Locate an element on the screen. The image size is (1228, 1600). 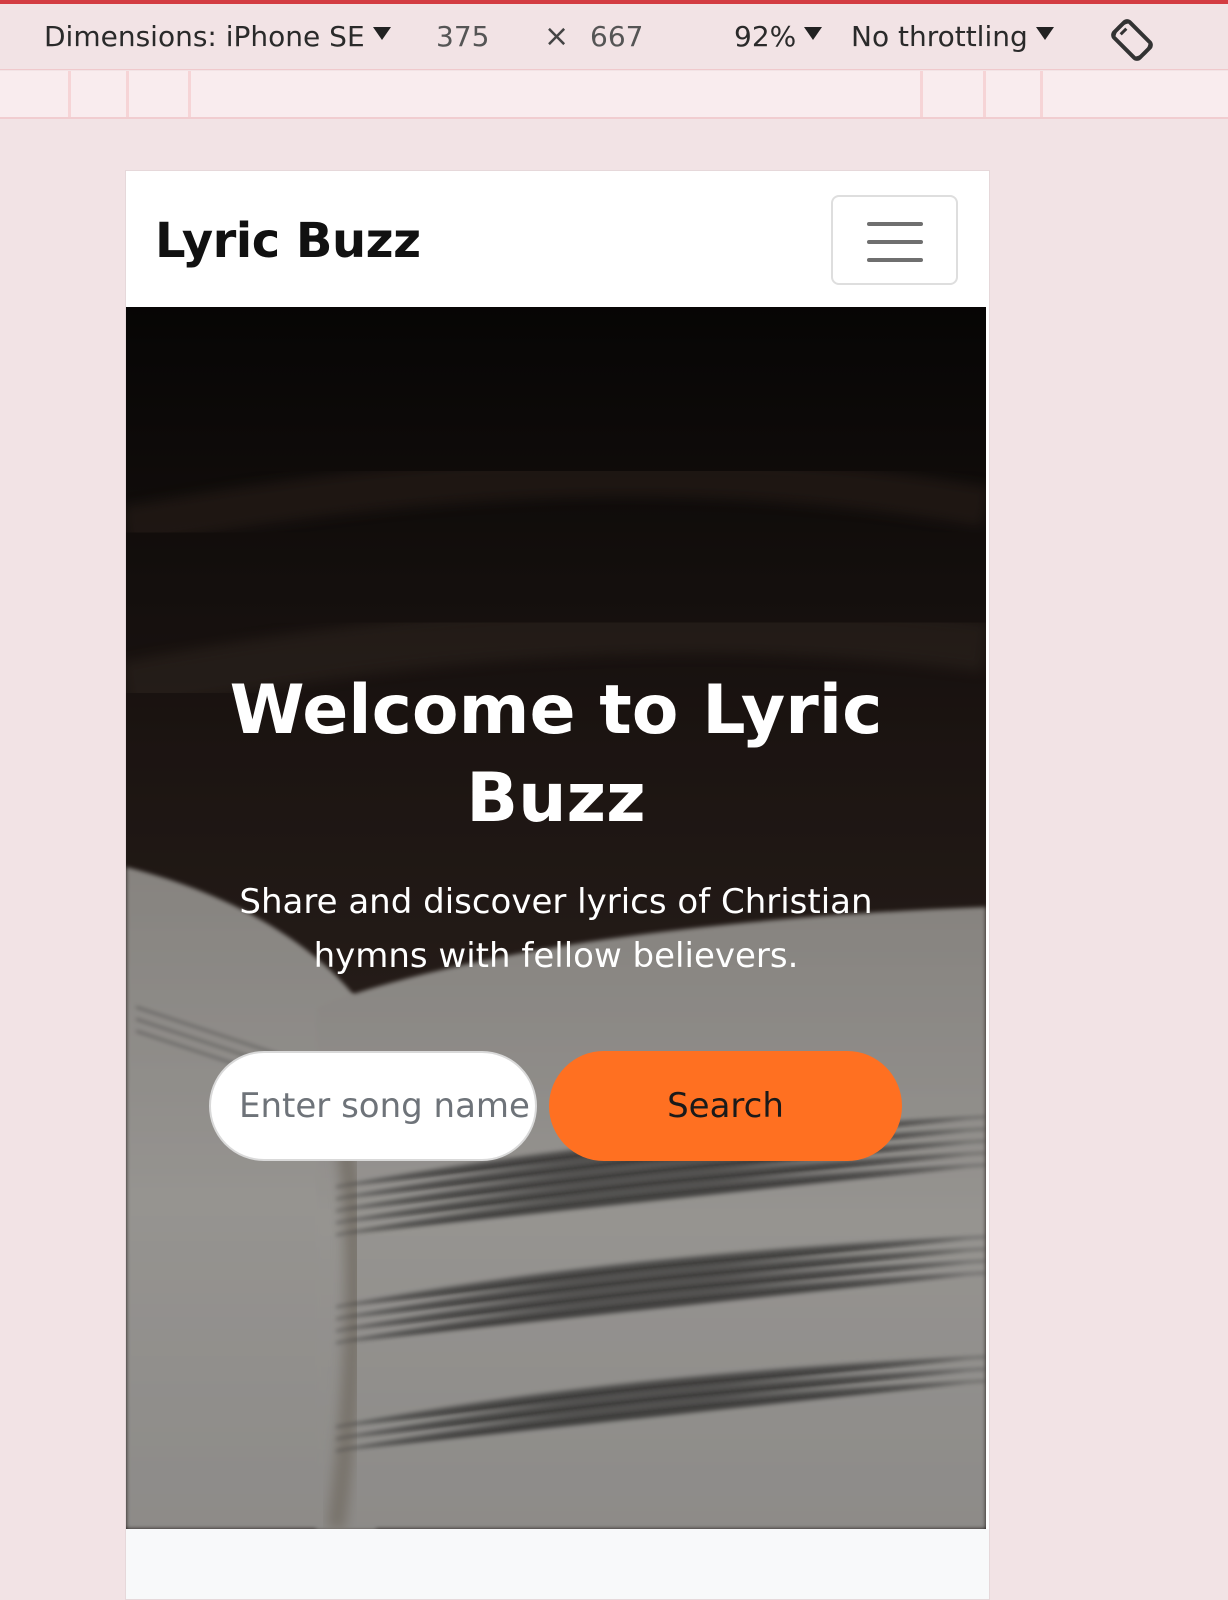
hamburger-menu-button is located at coordinates (894, 240).